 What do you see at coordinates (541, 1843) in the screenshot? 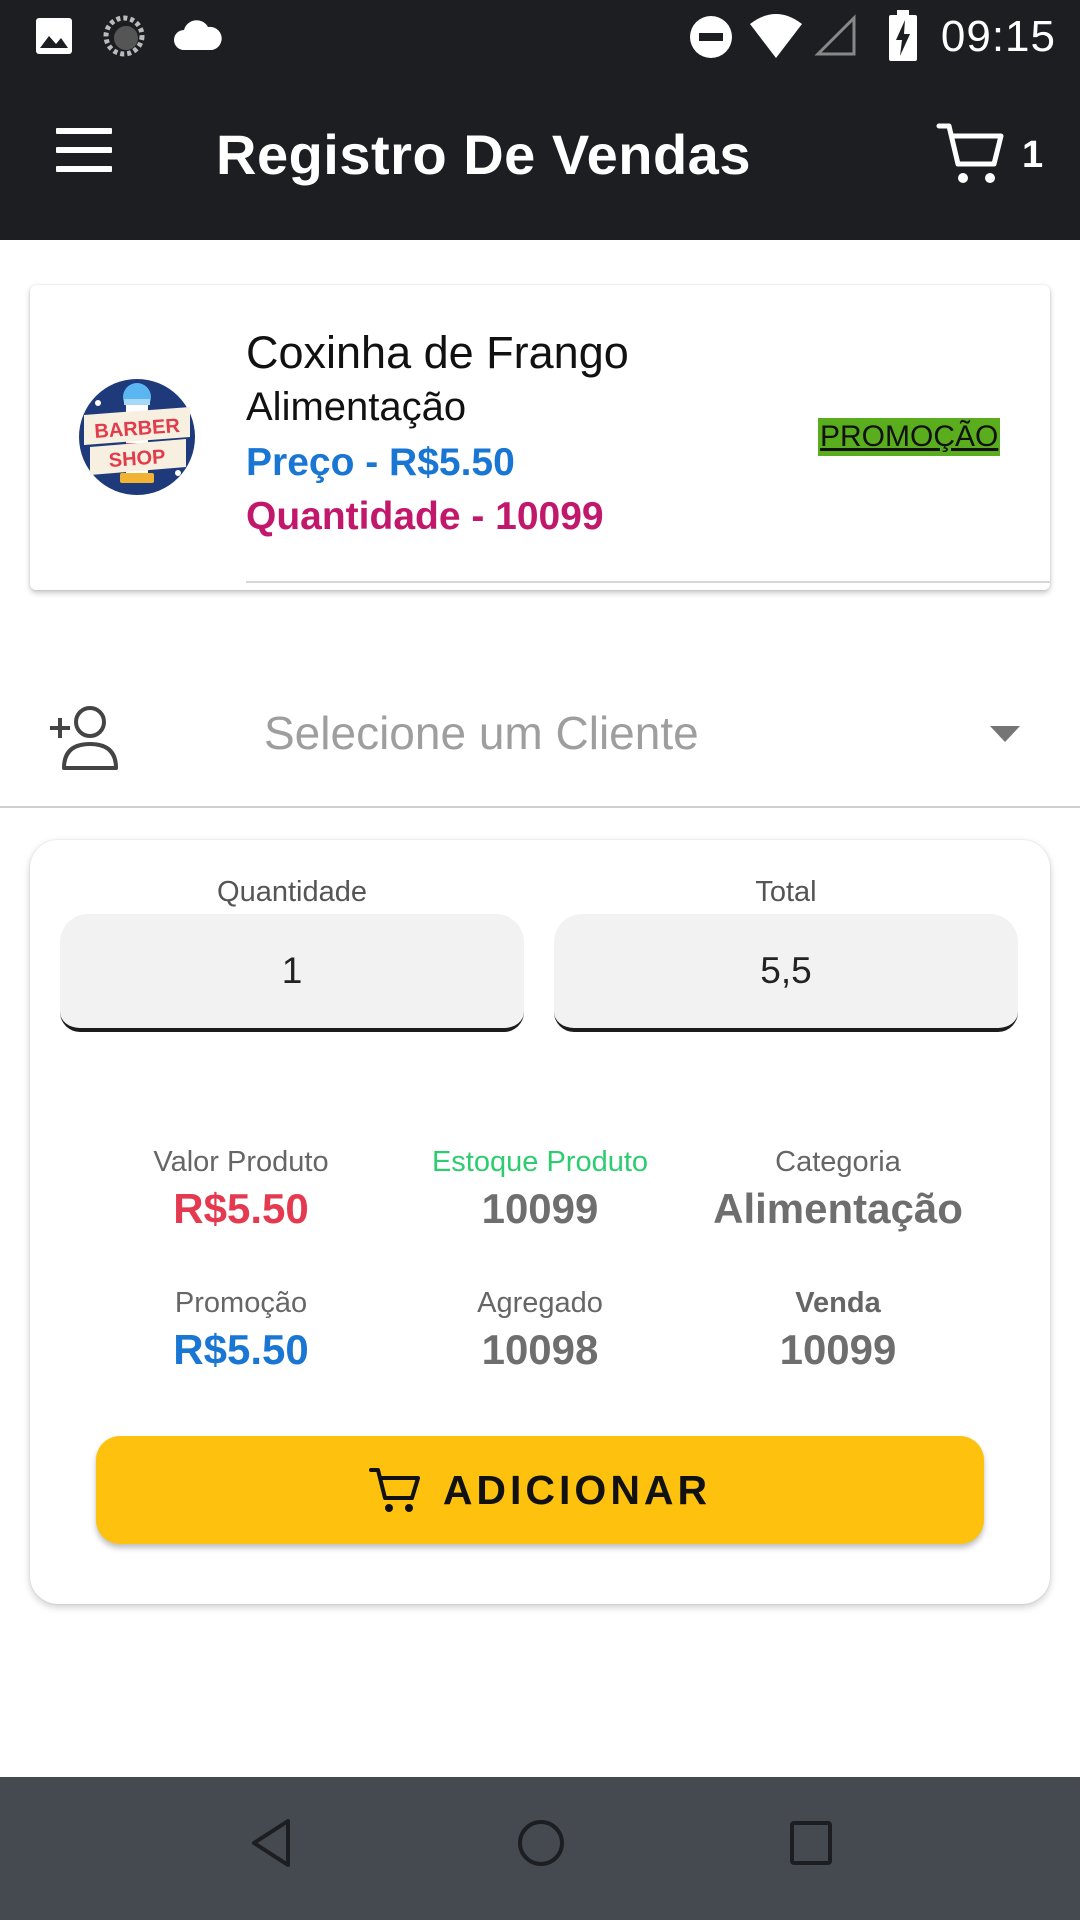
I see `home-icon` at bounding box center [541, 1843].